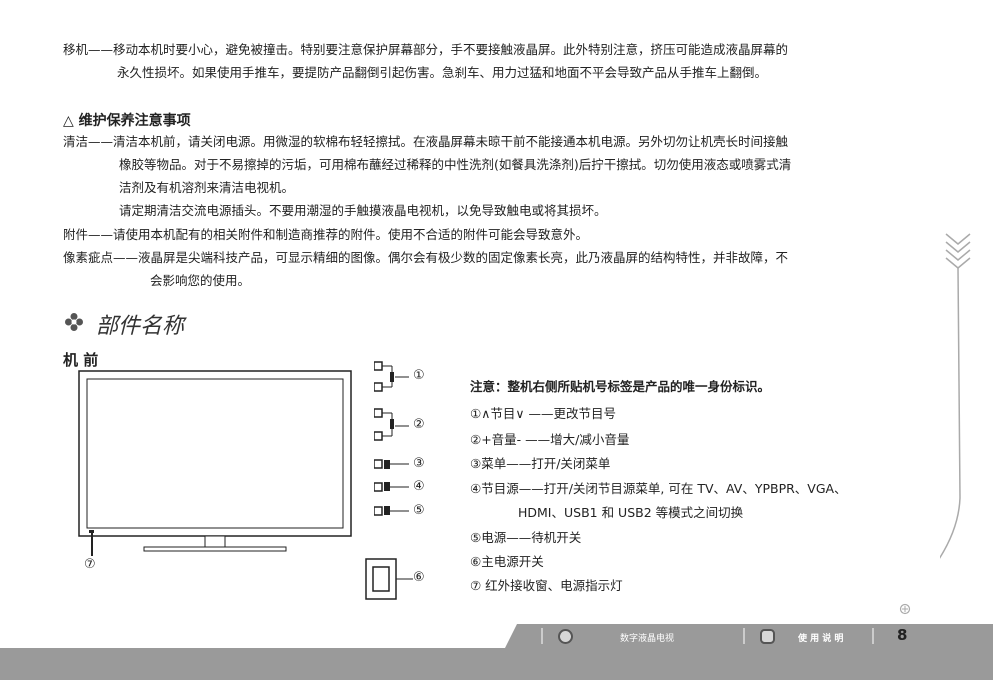 The image size is (993, 680). What do you see at coordinates (496, 664) in the screenshot?
I see `footer-bar` at bounding box center [496, 664].